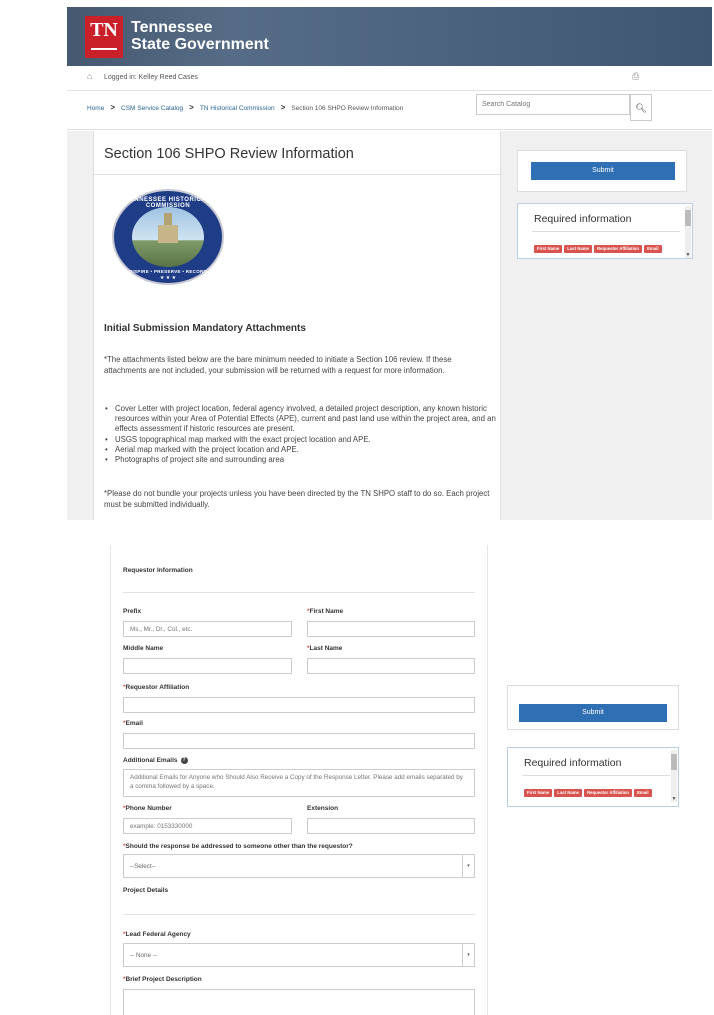 The height and width of the screenshot is (1015, 714). I want to click on site-header: TN Tennessee State Government, so click(389, 36).